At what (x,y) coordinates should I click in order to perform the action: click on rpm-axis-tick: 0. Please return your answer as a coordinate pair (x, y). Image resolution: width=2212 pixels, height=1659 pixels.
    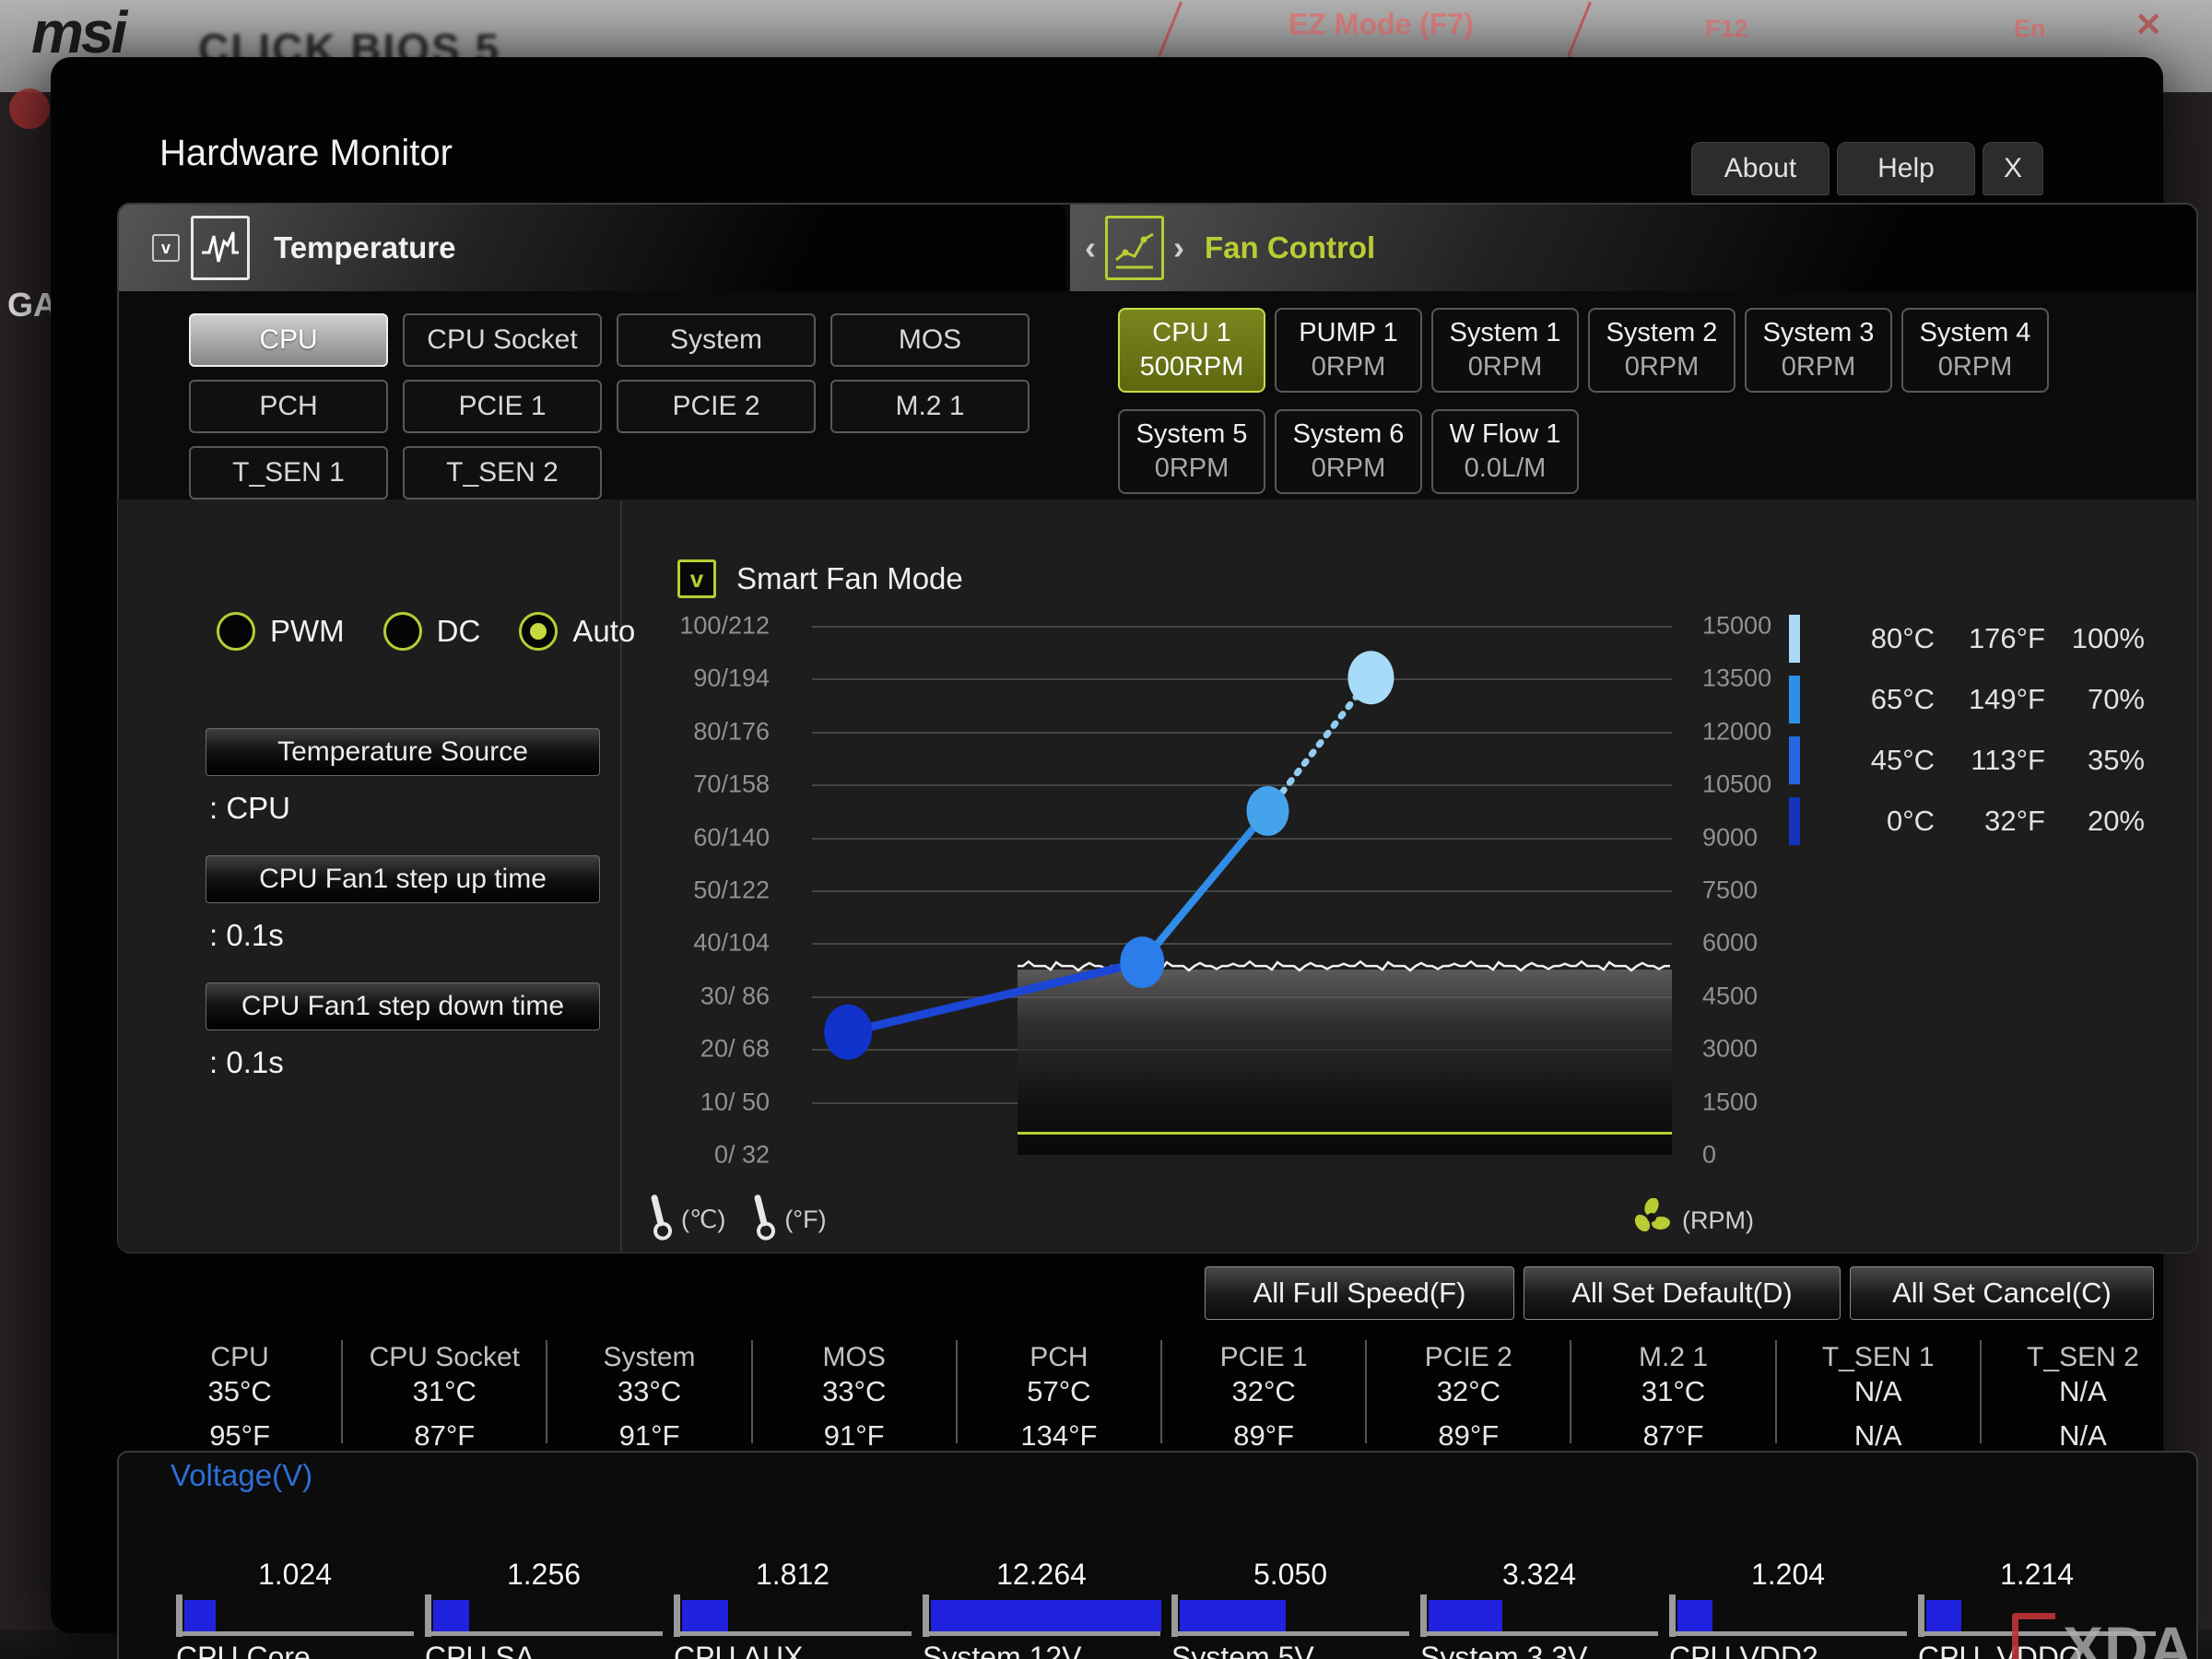
    Looking at the image, I should click on (1709, 1154).